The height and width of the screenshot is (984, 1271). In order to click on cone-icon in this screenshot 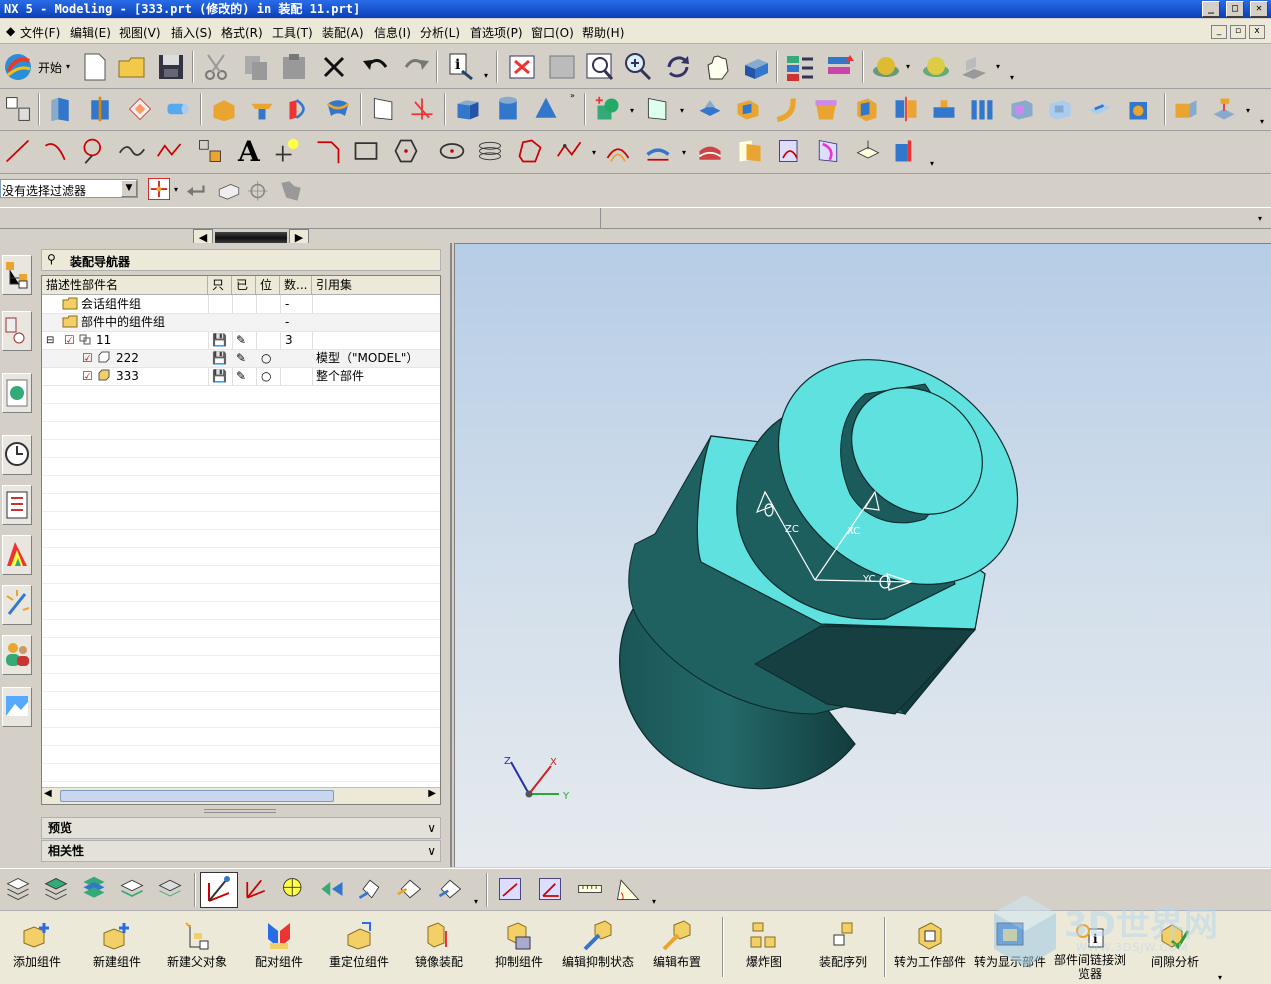, I will do `click(546, 109)`.